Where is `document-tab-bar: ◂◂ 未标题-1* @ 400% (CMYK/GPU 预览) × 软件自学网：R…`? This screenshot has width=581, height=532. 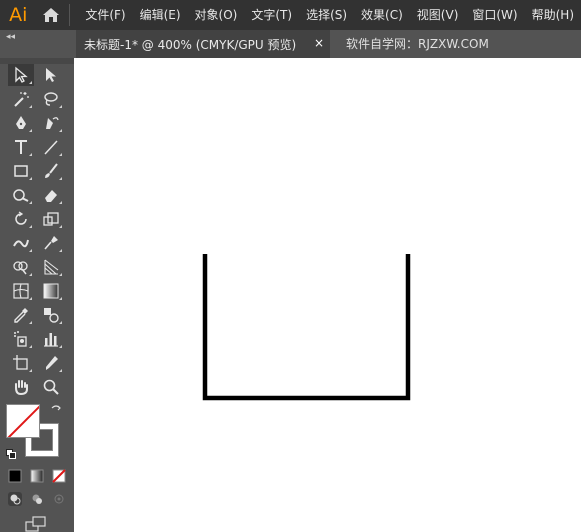
document-tab-bar: ◂◂ 未标题-1* @ 400% (CMYK/GPU 预览) × 软件自学网：R… is located at coordinates (290, 44).